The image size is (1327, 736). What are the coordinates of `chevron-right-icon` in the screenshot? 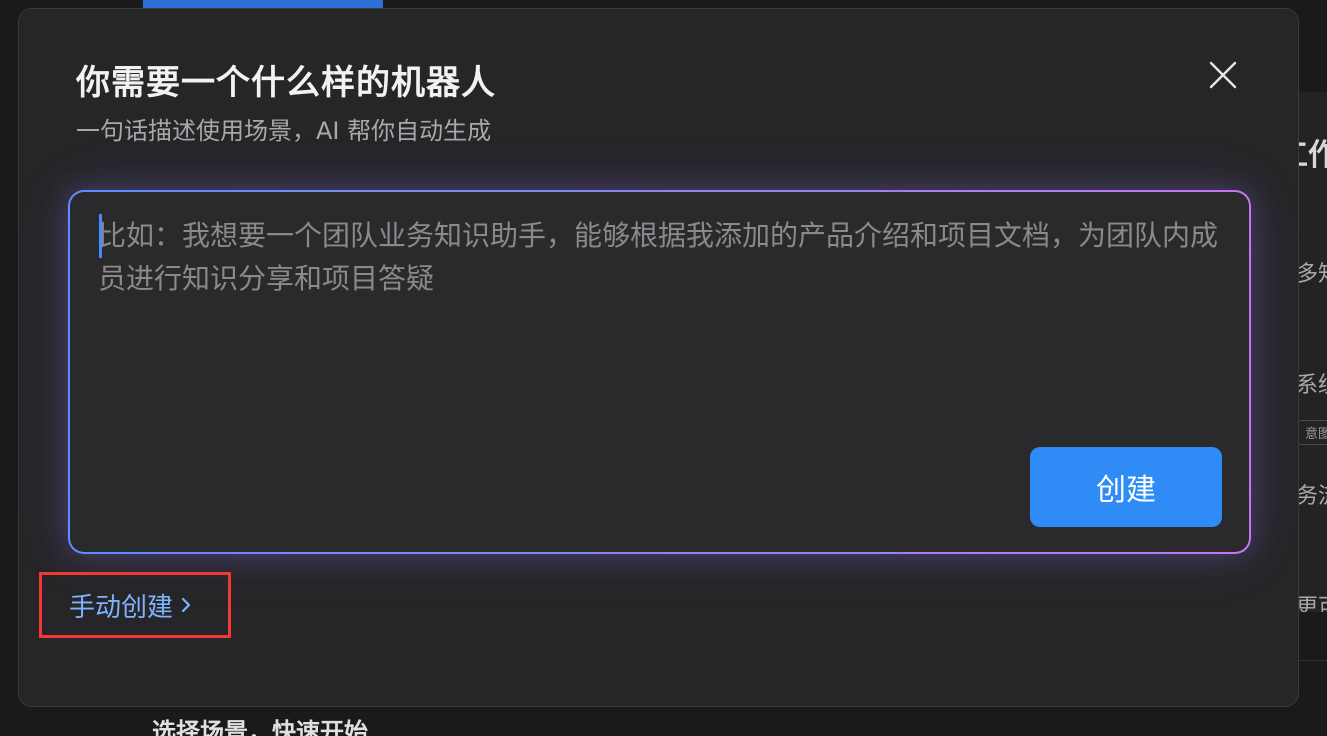 It's located at (186, 605).